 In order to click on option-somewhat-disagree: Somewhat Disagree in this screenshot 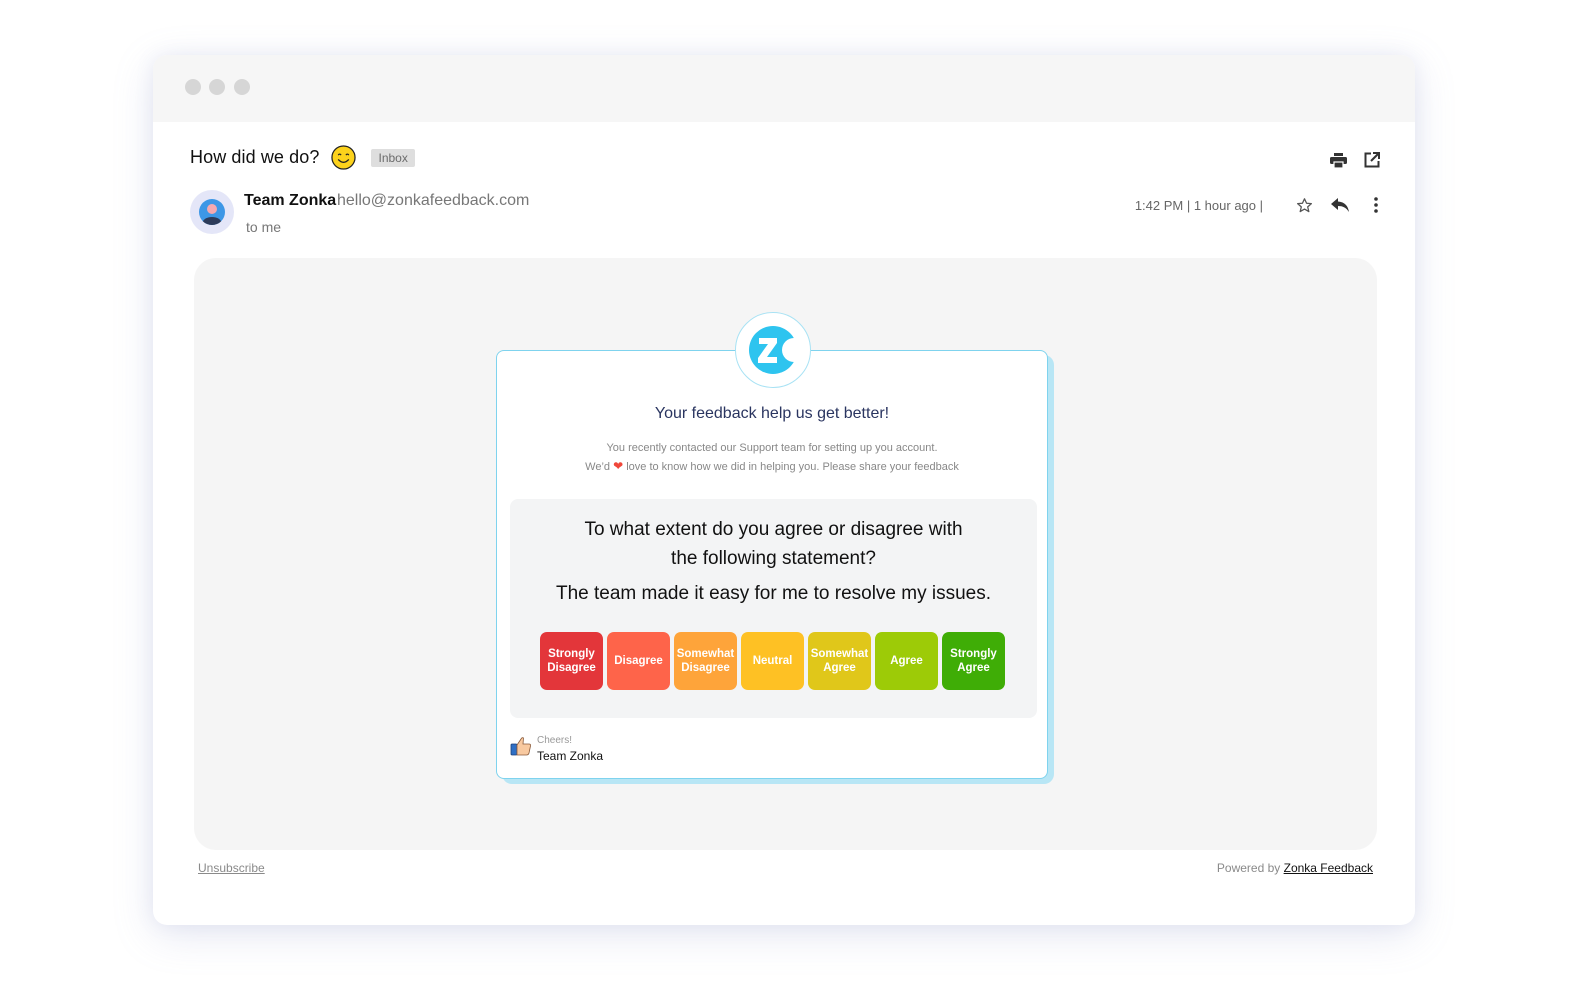, I will do `click(705, 661)`.